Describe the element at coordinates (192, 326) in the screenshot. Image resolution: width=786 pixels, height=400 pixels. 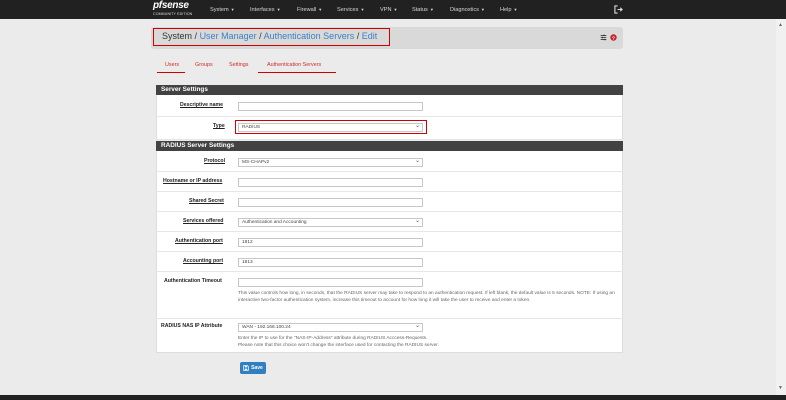
I see `nas-ip-label: RADIUS NAS IP Attribute` at that location.